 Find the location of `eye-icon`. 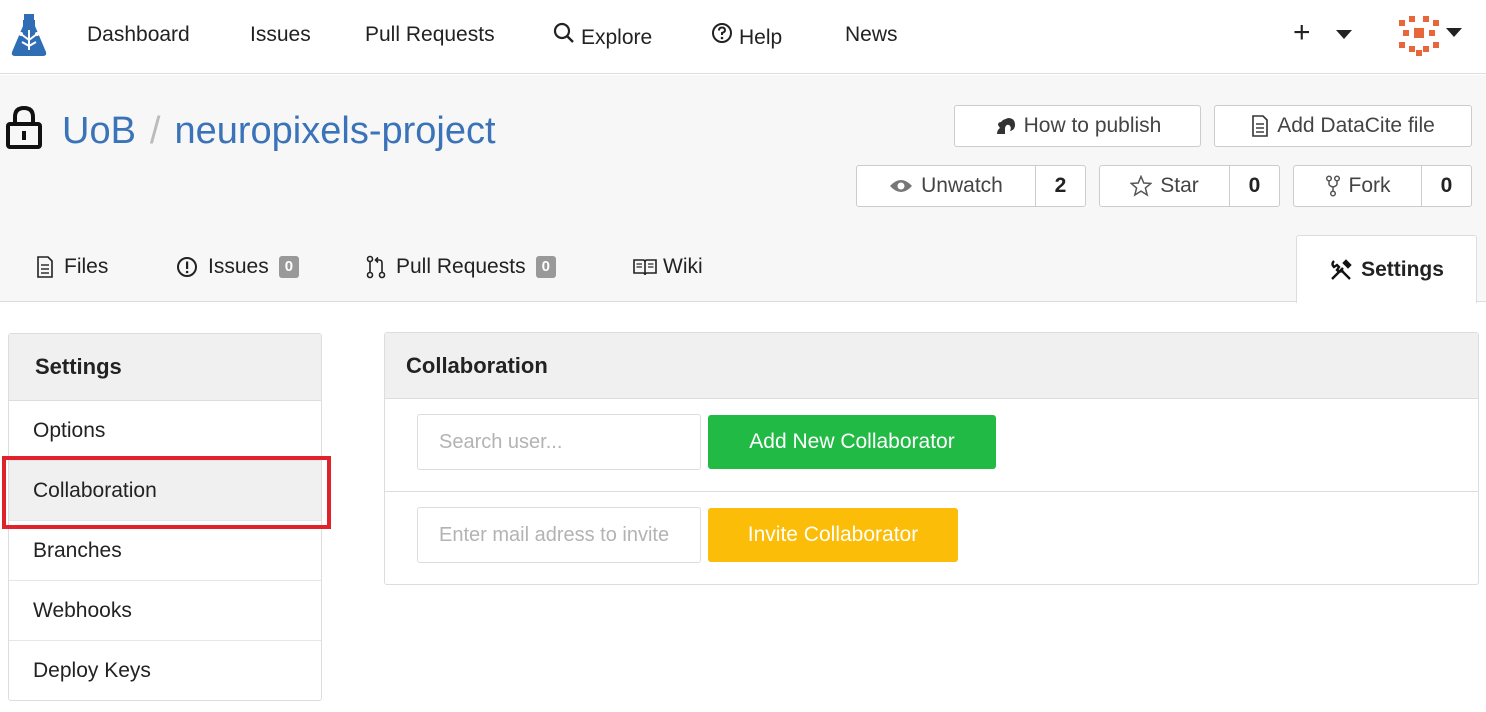

eye-icon is located at coordinates (901, 186).